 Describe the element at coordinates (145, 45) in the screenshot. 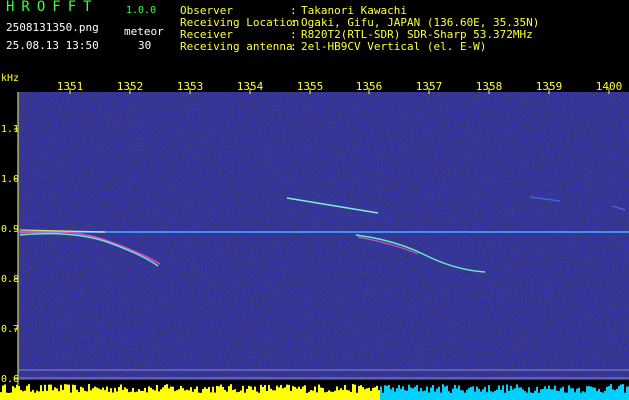

I see `meteor-count: 30` at that location.